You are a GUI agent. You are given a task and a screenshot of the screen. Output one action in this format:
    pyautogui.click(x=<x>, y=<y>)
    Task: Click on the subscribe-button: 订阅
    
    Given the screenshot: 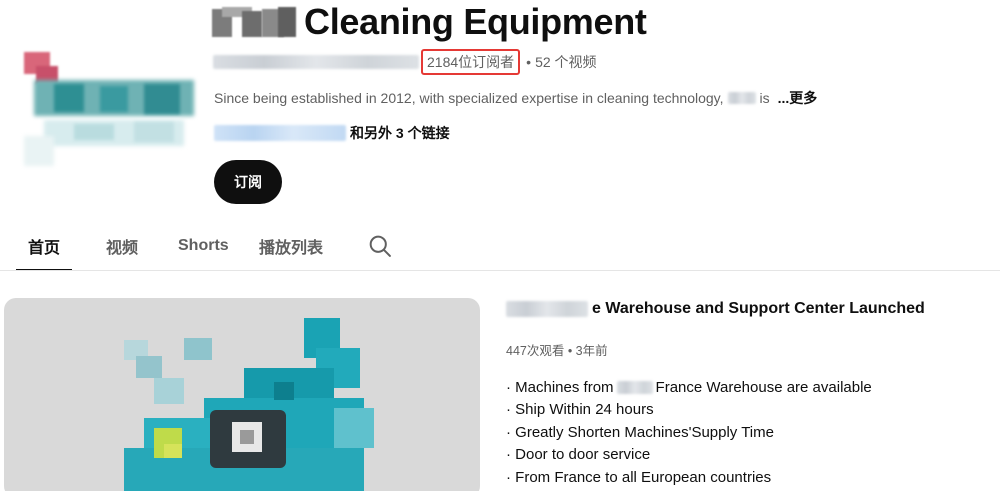 What is the action you would take?
    pyautogui.click(x=248, y=182)
    